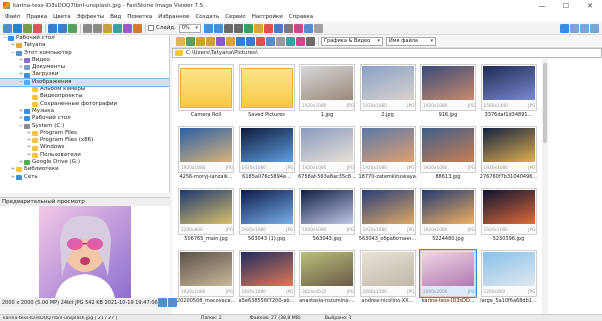 The image size is (602, 321). I want to click on menu-item: Настройки, so click(267, 17).